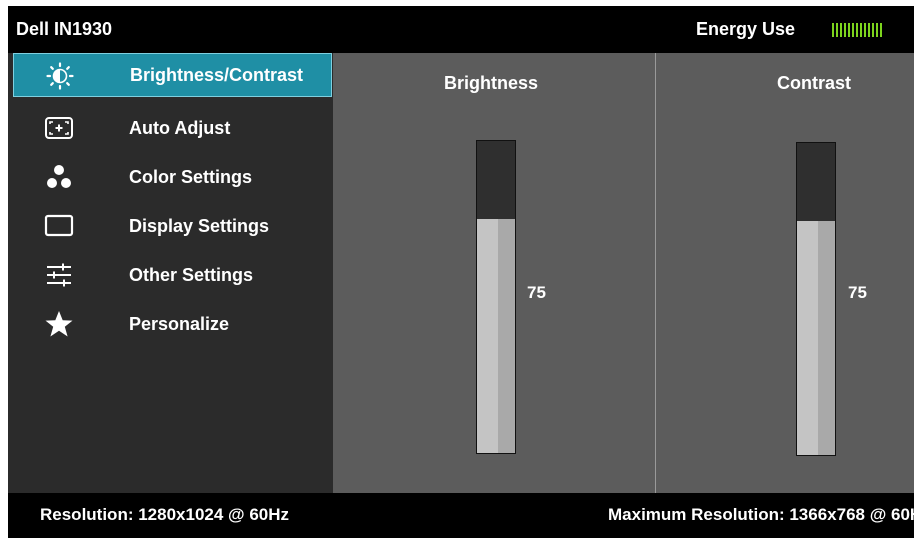 The width and height of the screenshot is (914, 538). What do you see at coordinates (461, 29) in the screenshot?
I see `top-bar: Dell IN1930 Energy Use` at bounding box center [461, 29].